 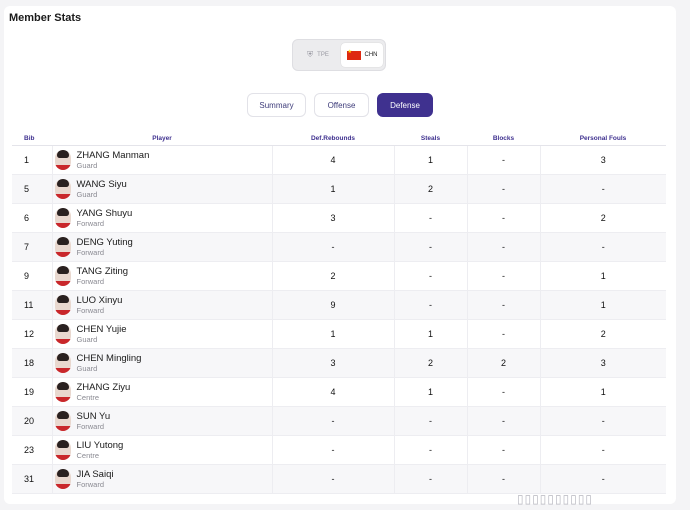 I want to click on player-name: TANG Ziting, so click(x=103, y=271).